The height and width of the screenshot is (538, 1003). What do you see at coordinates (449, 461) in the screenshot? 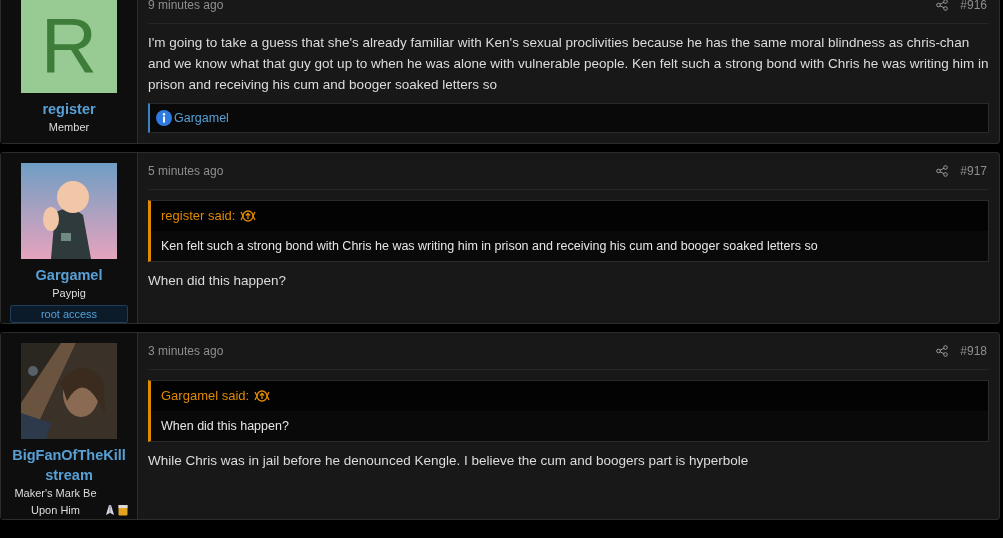
I see `post-body: While Chris was in jail before he denounced Kengle. I believe the cum and boogers part is hyperbole` at bounding box center [449, 461].